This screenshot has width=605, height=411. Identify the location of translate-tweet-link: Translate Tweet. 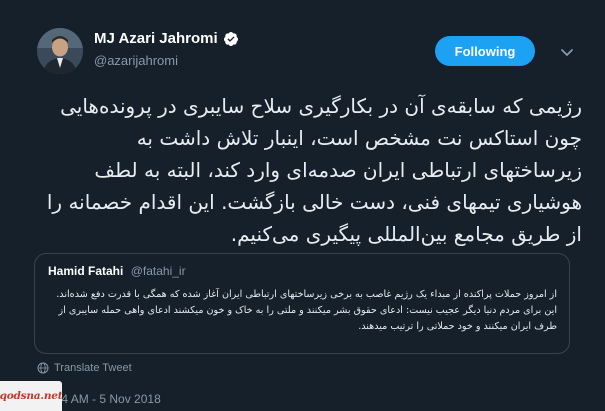
(84, 368).